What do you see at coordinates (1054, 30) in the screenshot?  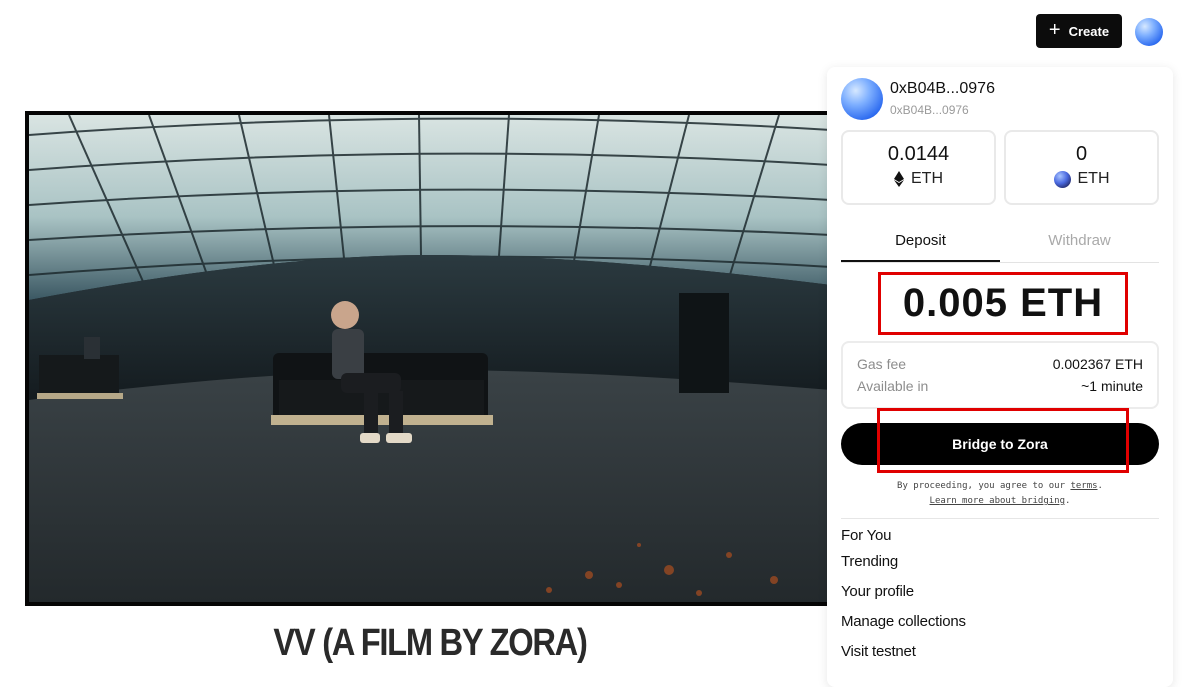 I see `plus-icon: +` at bounding box center [1054, 30].